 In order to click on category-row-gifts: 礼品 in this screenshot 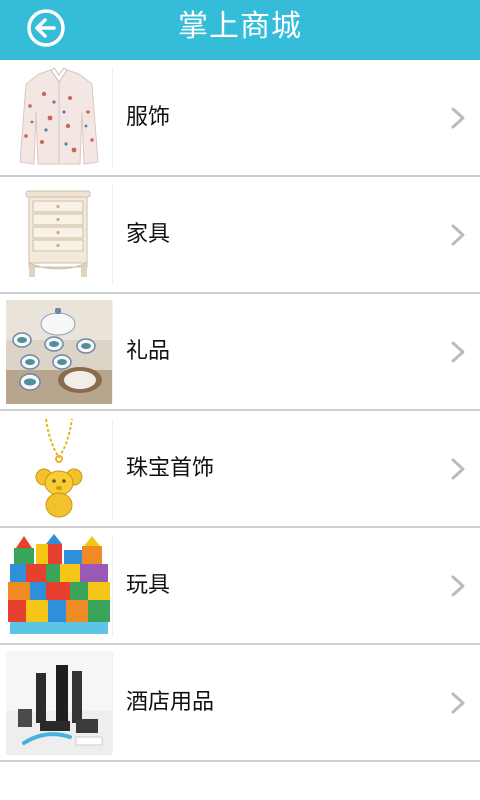, I will do `click(240, 352)`.